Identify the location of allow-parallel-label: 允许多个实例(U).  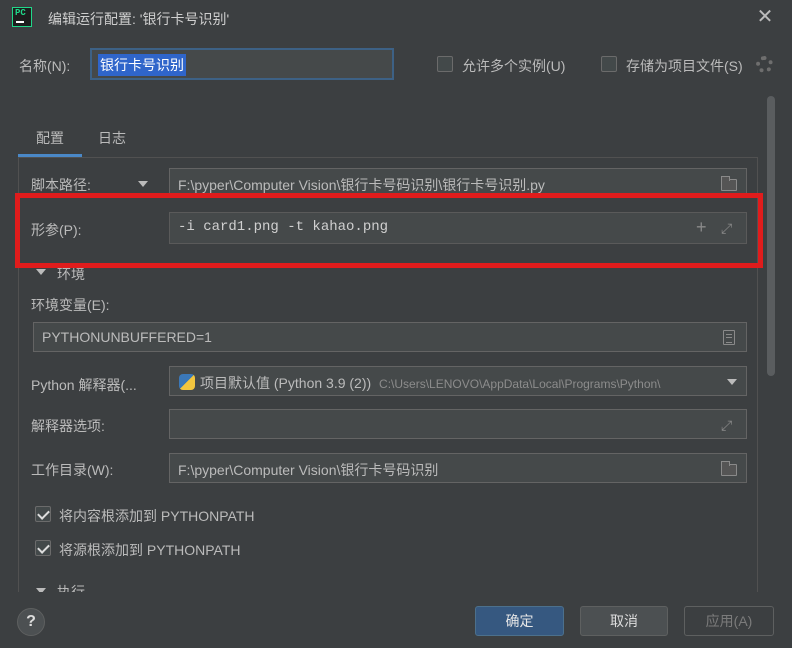
(513, 66).